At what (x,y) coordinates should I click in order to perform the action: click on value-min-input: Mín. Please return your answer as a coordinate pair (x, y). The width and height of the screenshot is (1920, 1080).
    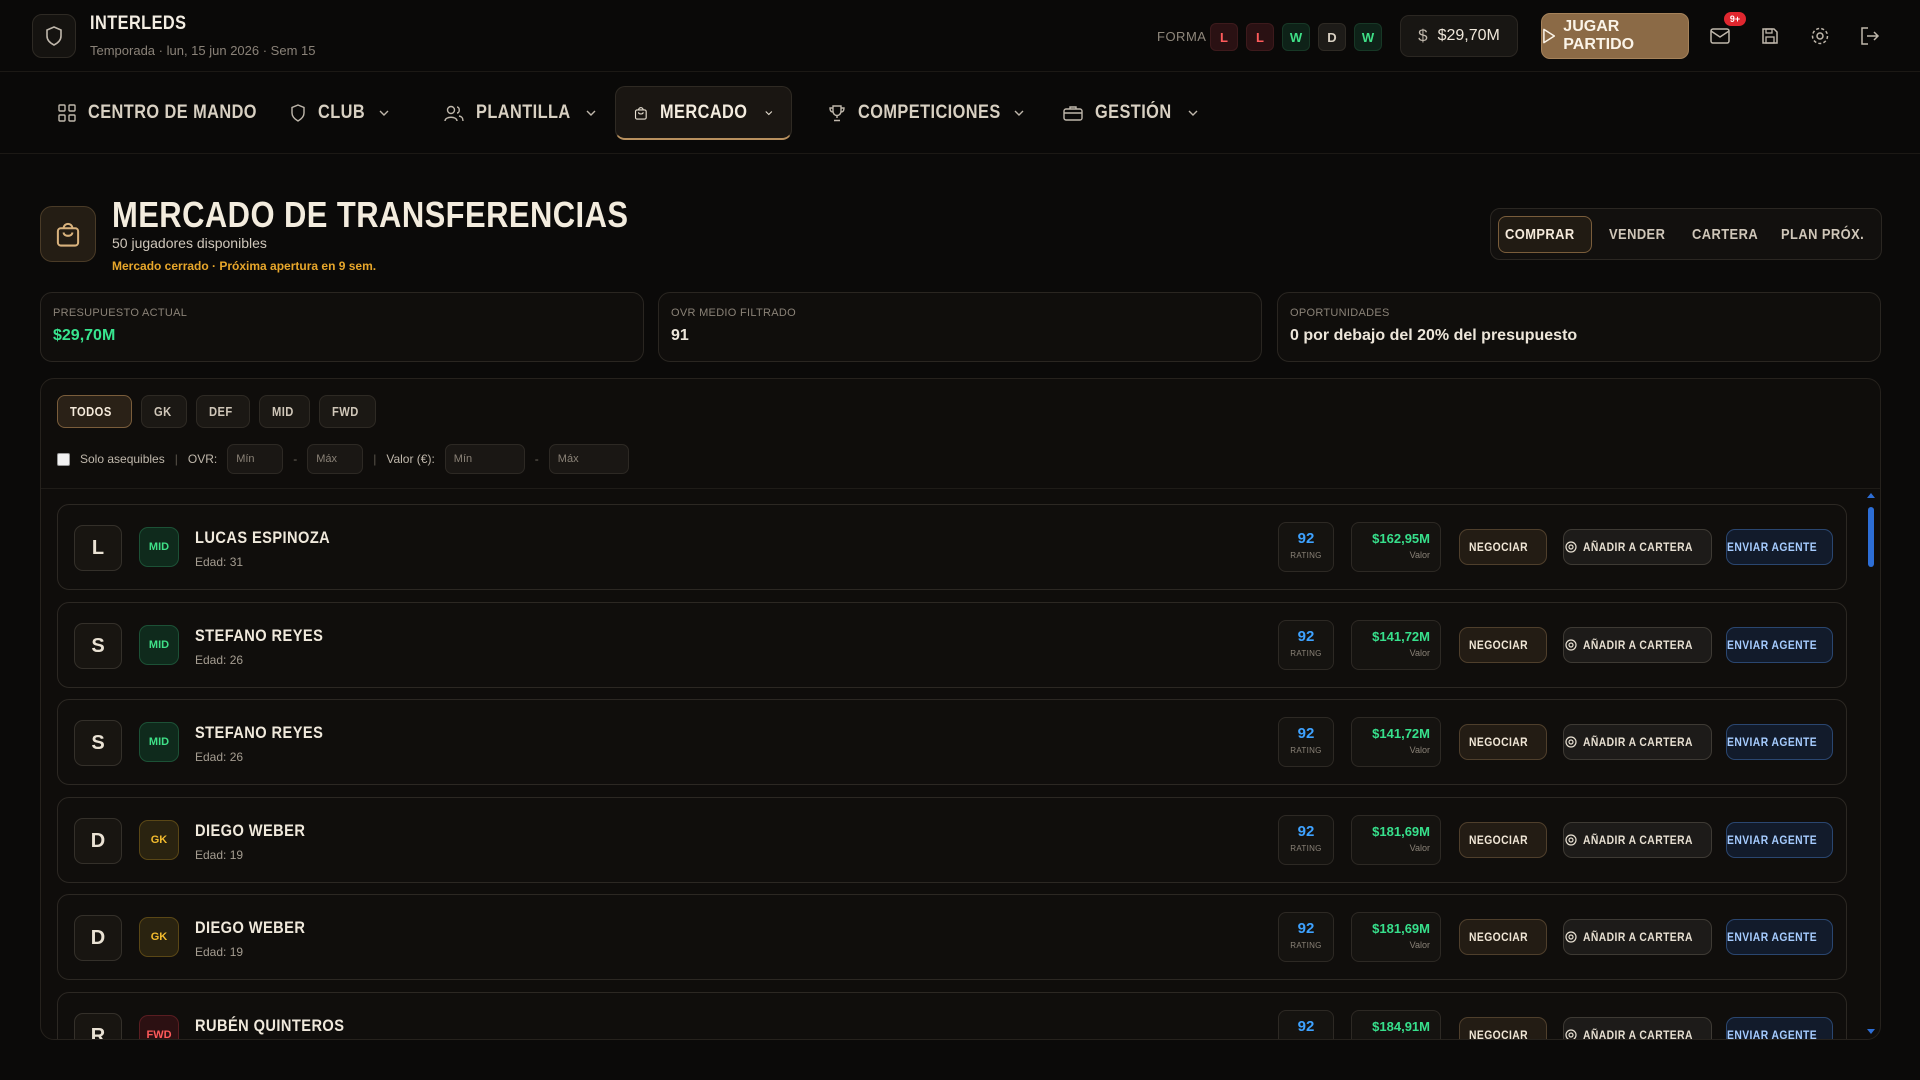
    Looking at the image, I should click on (484, 459).